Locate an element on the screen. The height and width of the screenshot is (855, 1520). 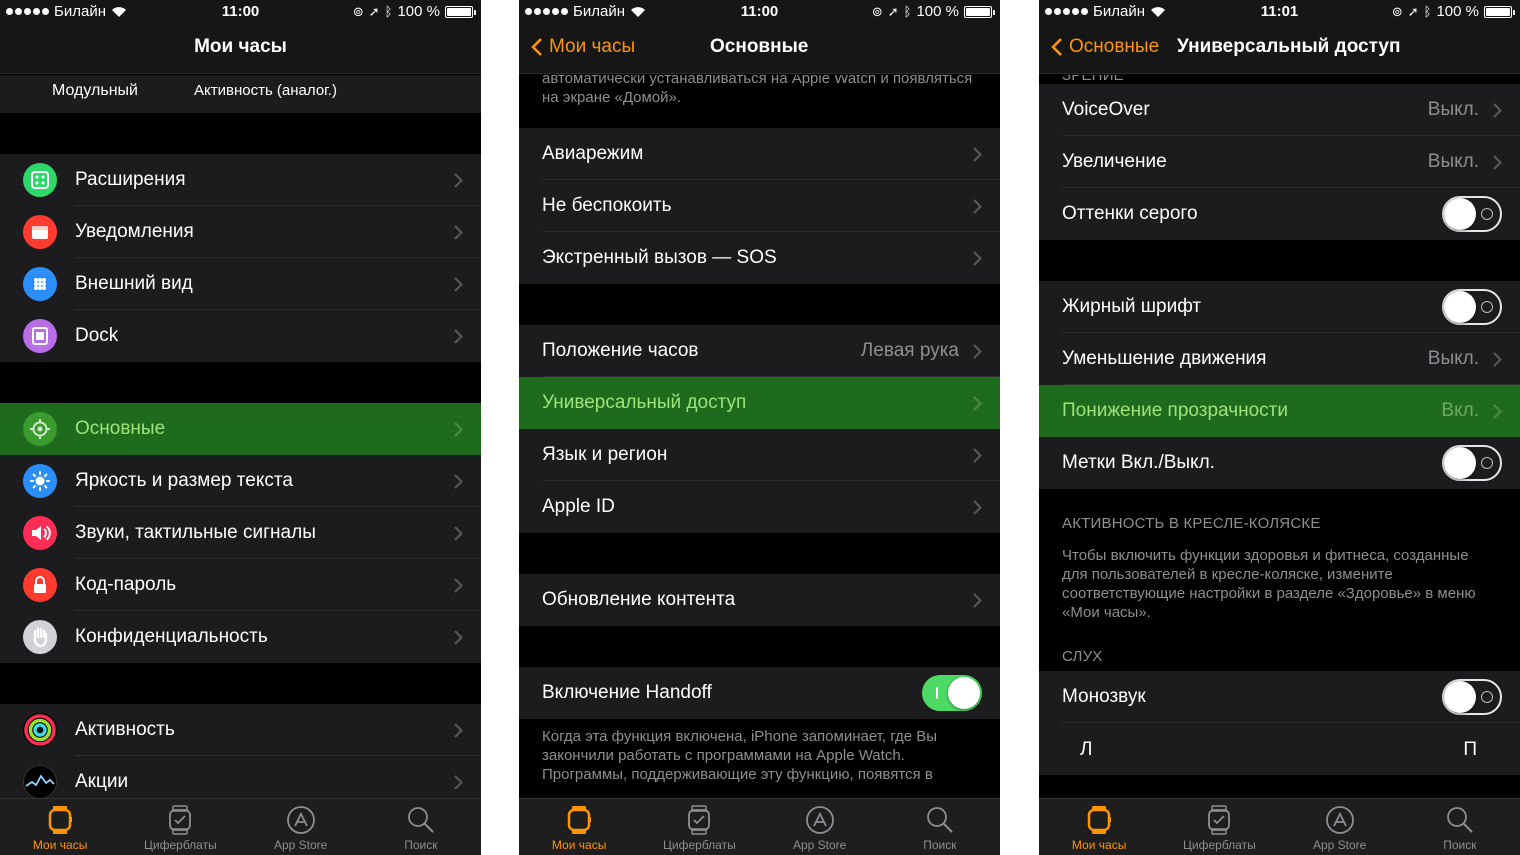
tab-bar: Мои часы Циферблаты App Store Поиск is located at coordinates (759, 826).